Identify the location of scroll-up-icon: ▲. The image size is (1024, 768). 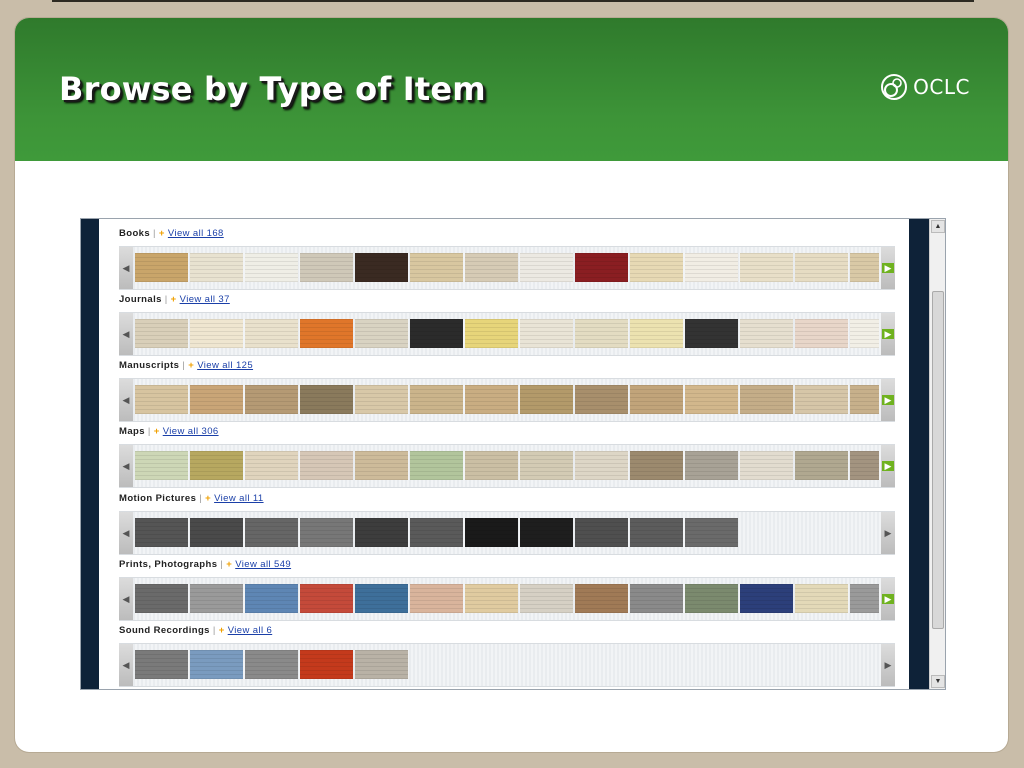
(938, 226).